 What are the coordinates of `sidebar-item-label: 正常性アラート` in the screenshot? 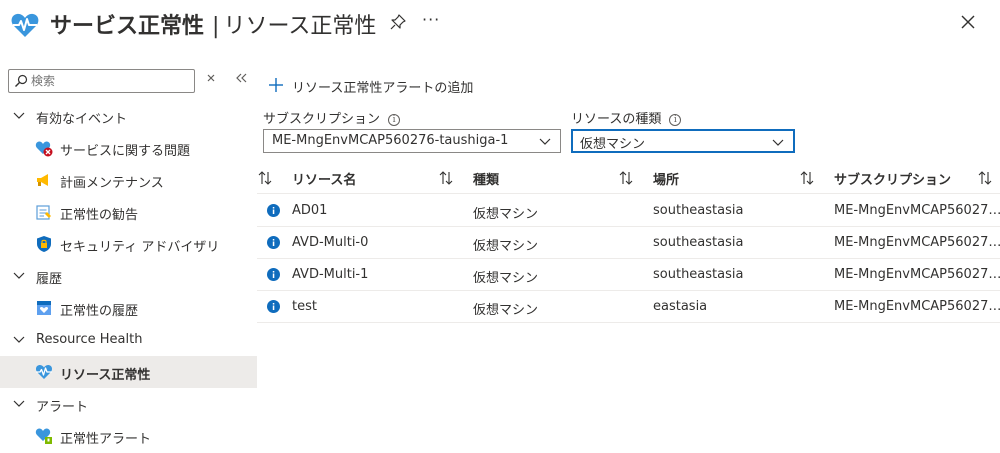 It's located at (106, 439).